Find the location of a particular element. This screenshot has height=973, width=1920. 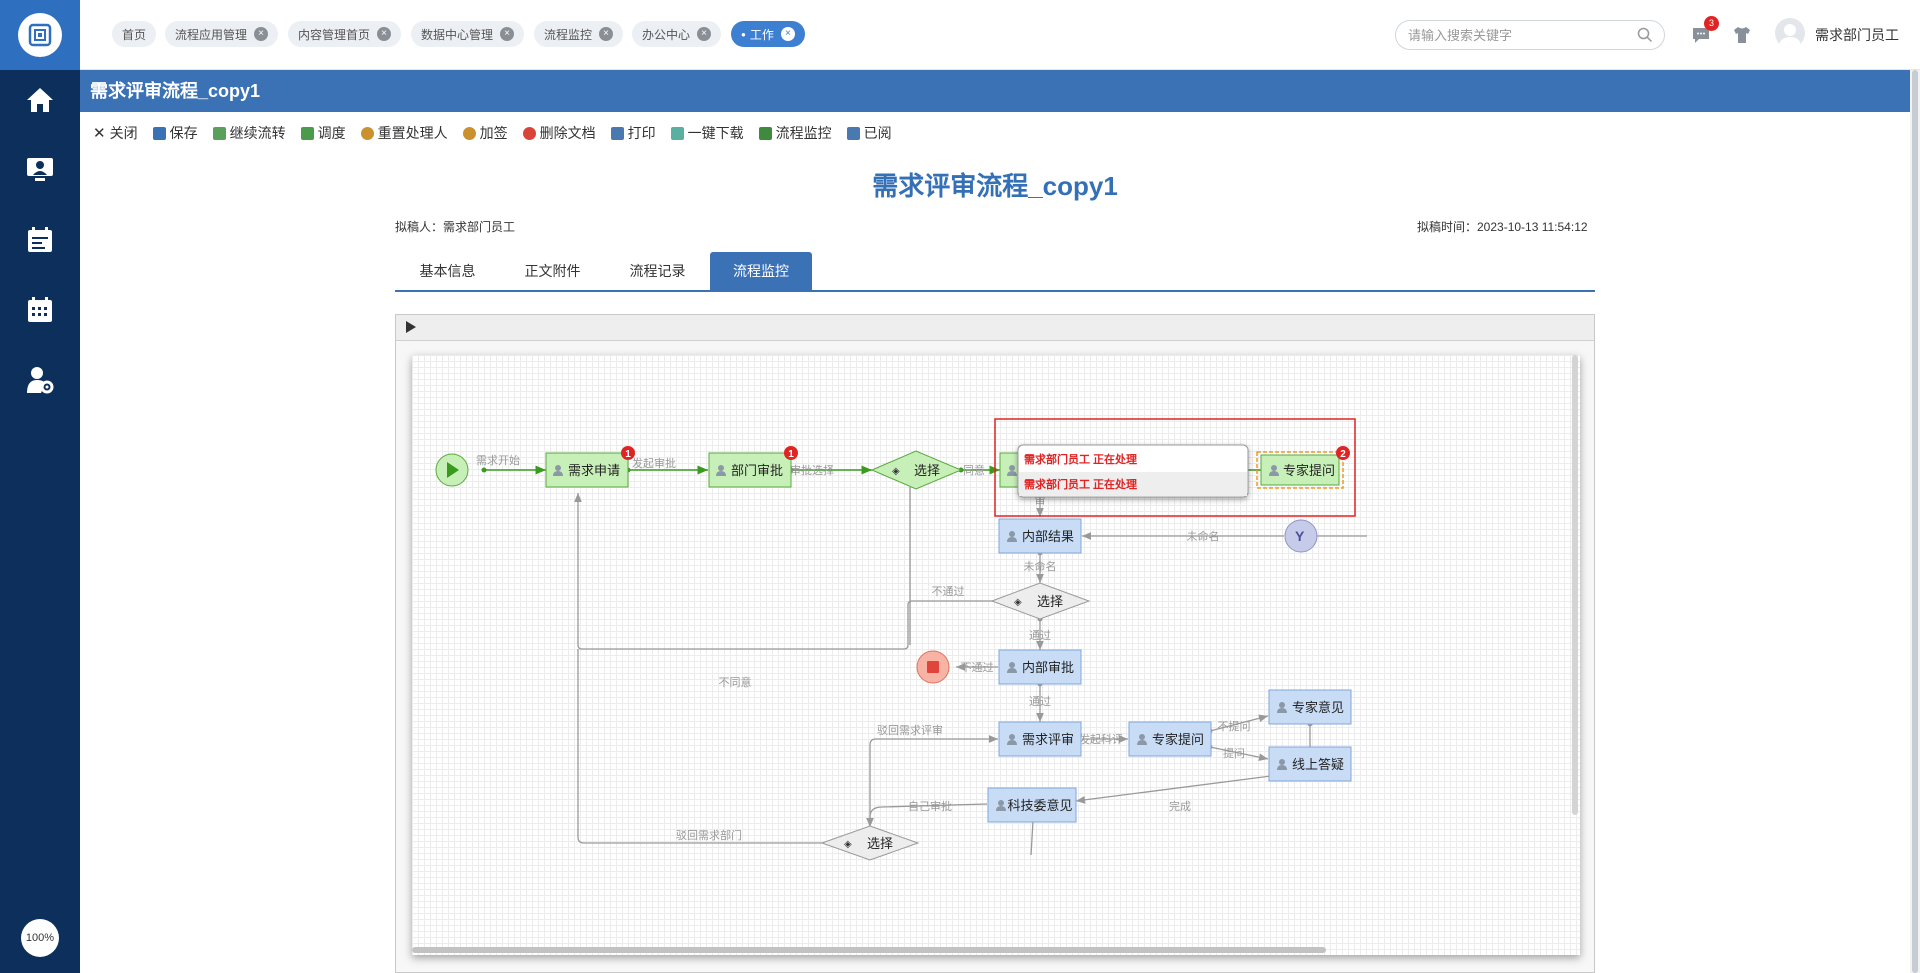

edge-label: 通过 is located at coordinates (1040, 701).